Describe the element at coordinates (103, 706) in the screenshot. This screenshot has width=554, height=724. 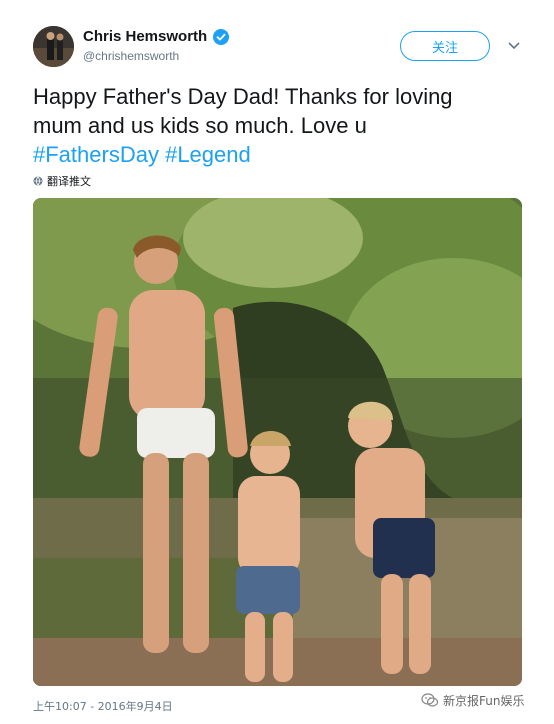
I see `tweet-timestamp: 上午10:07 - 2016年9月4日` at that location.